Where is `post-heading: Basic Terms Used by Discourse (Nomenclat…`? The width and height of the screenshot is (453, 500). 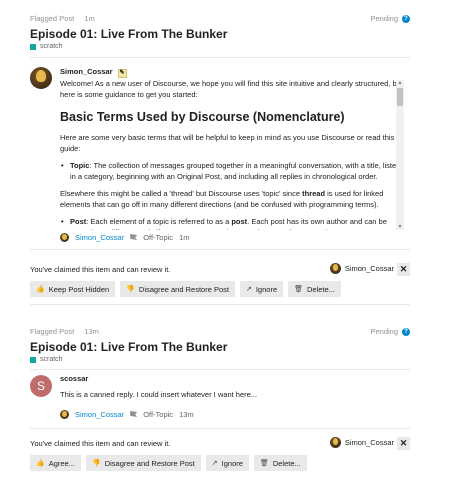
post-heading: Basic Terms Used by Discourse (Nomenclat… is located at coordinates (202, 117).